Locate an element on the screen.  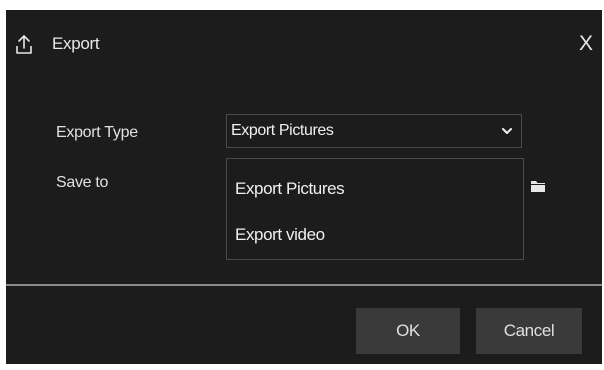
chevron-down-icon is located at coordinates (507, 131).